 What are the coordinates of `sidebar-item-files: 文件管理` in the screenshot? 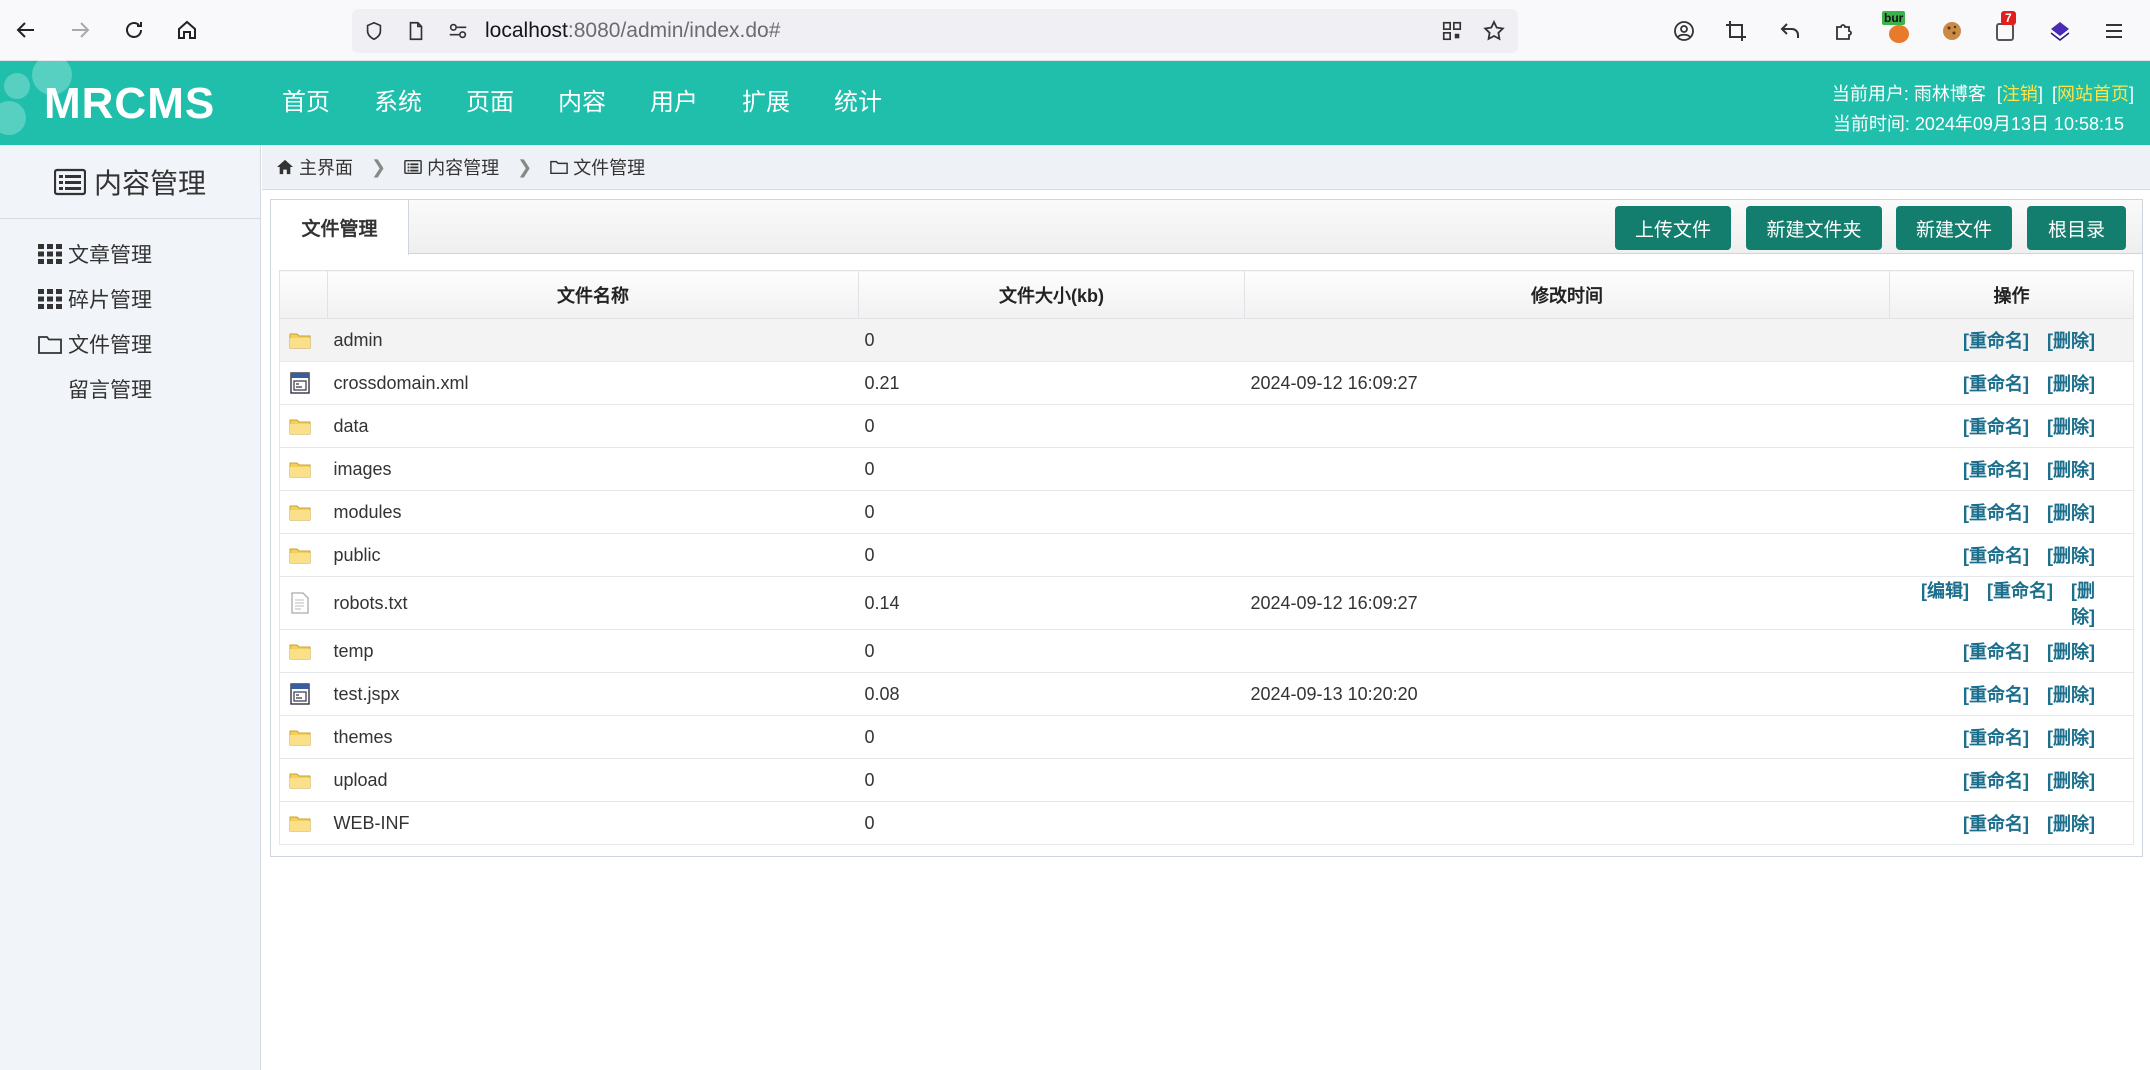 It's located at (130, 343).